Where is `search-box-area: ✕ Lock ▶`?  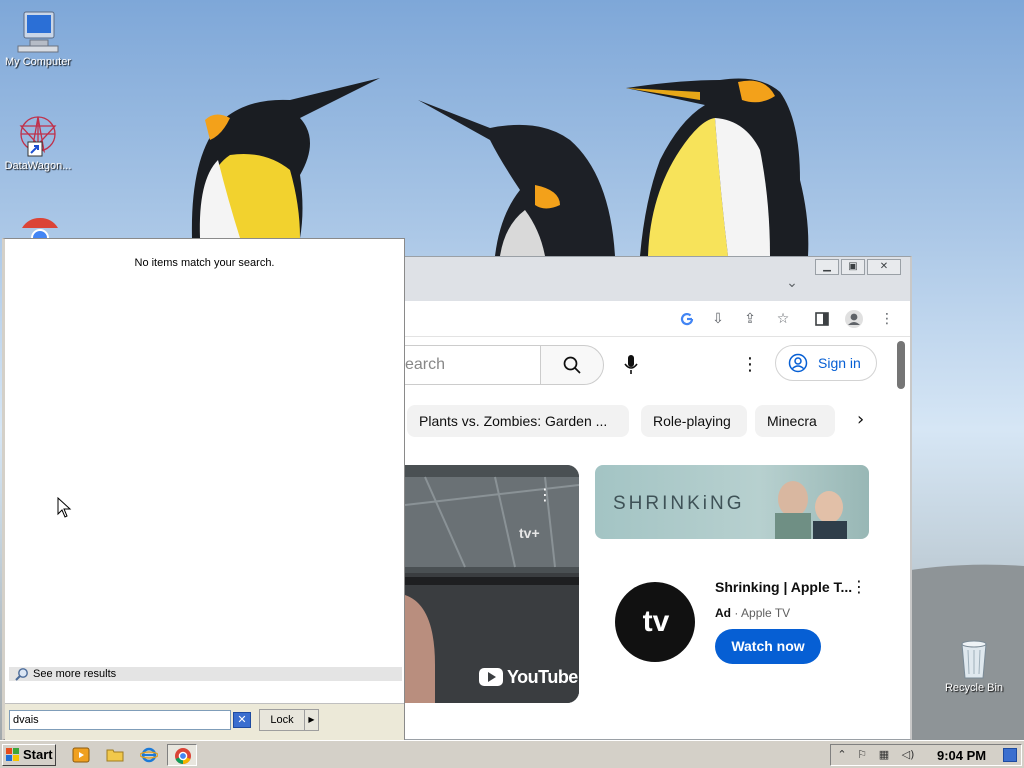
search-box-area: ✕ Lock ▶ is located at coordinates (204, 722).